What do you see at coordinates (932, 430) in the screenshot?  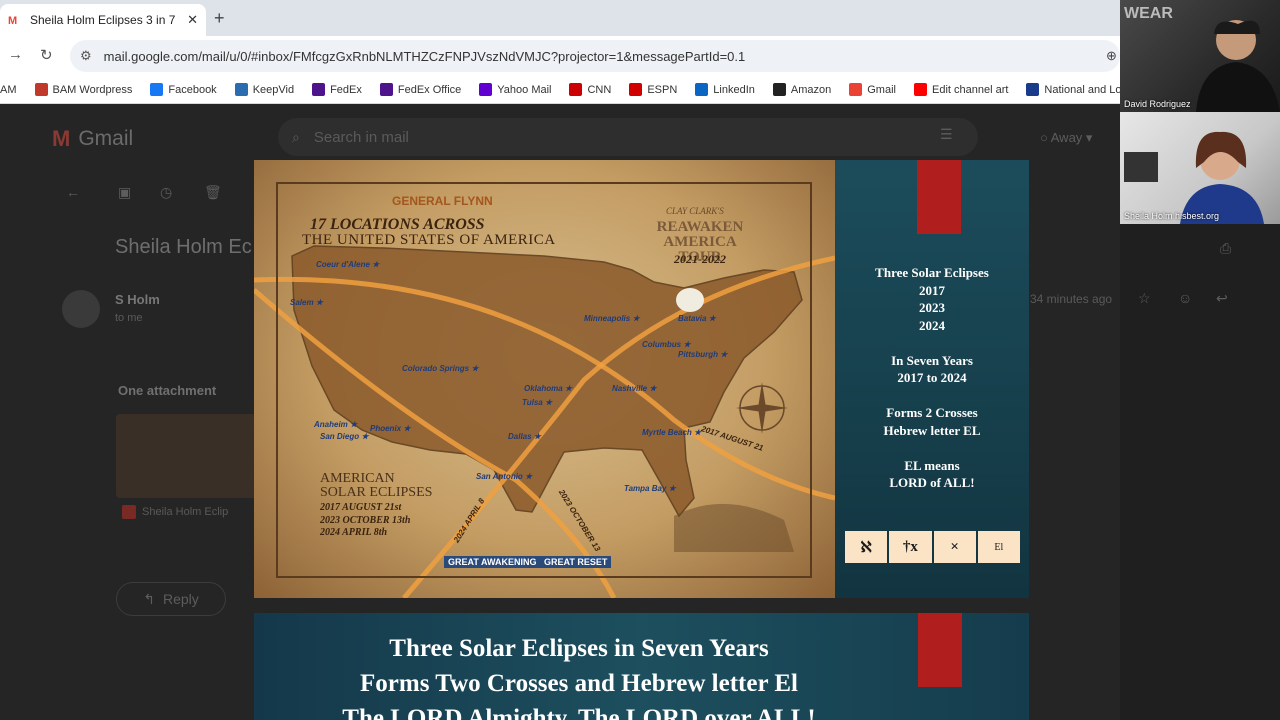 I see `panel-line: Hebrew letter EL` at bounding box center [932, 430].